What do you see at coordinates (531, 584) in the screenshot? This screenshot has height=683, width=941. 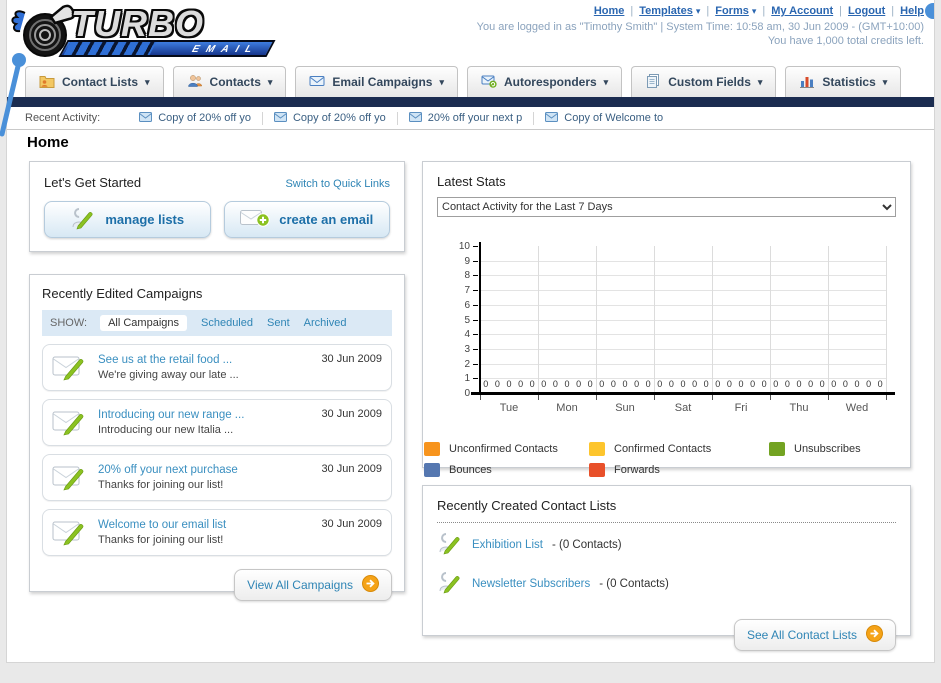 I see `contact-list-link: Newsletter Subscribers` at bounding box center [531, 584].